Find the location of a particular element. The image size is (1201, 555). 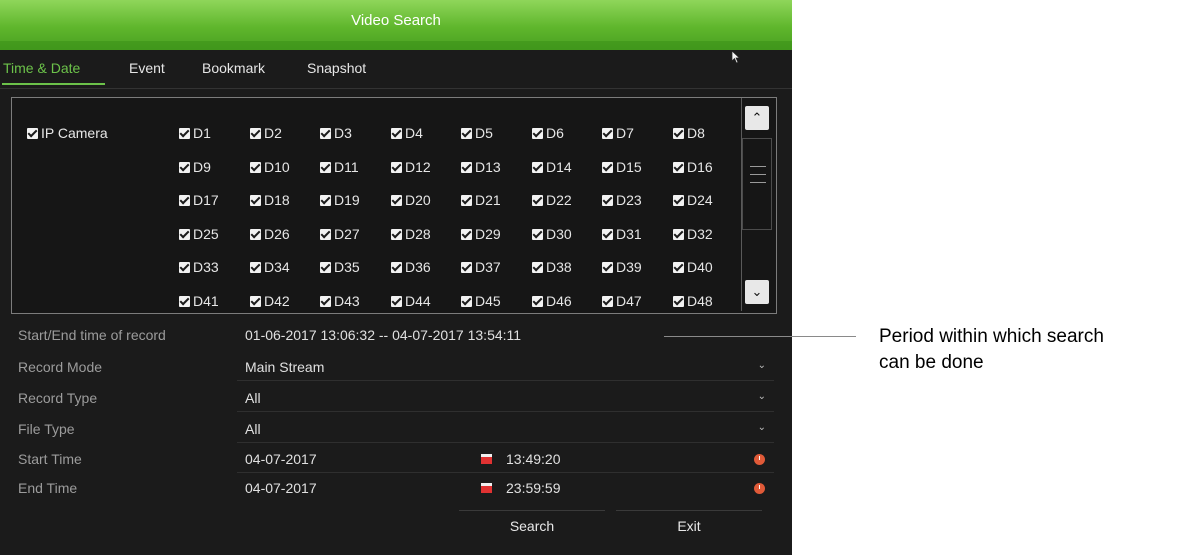

channel-label: D11 is located at coordinates (346, 167).